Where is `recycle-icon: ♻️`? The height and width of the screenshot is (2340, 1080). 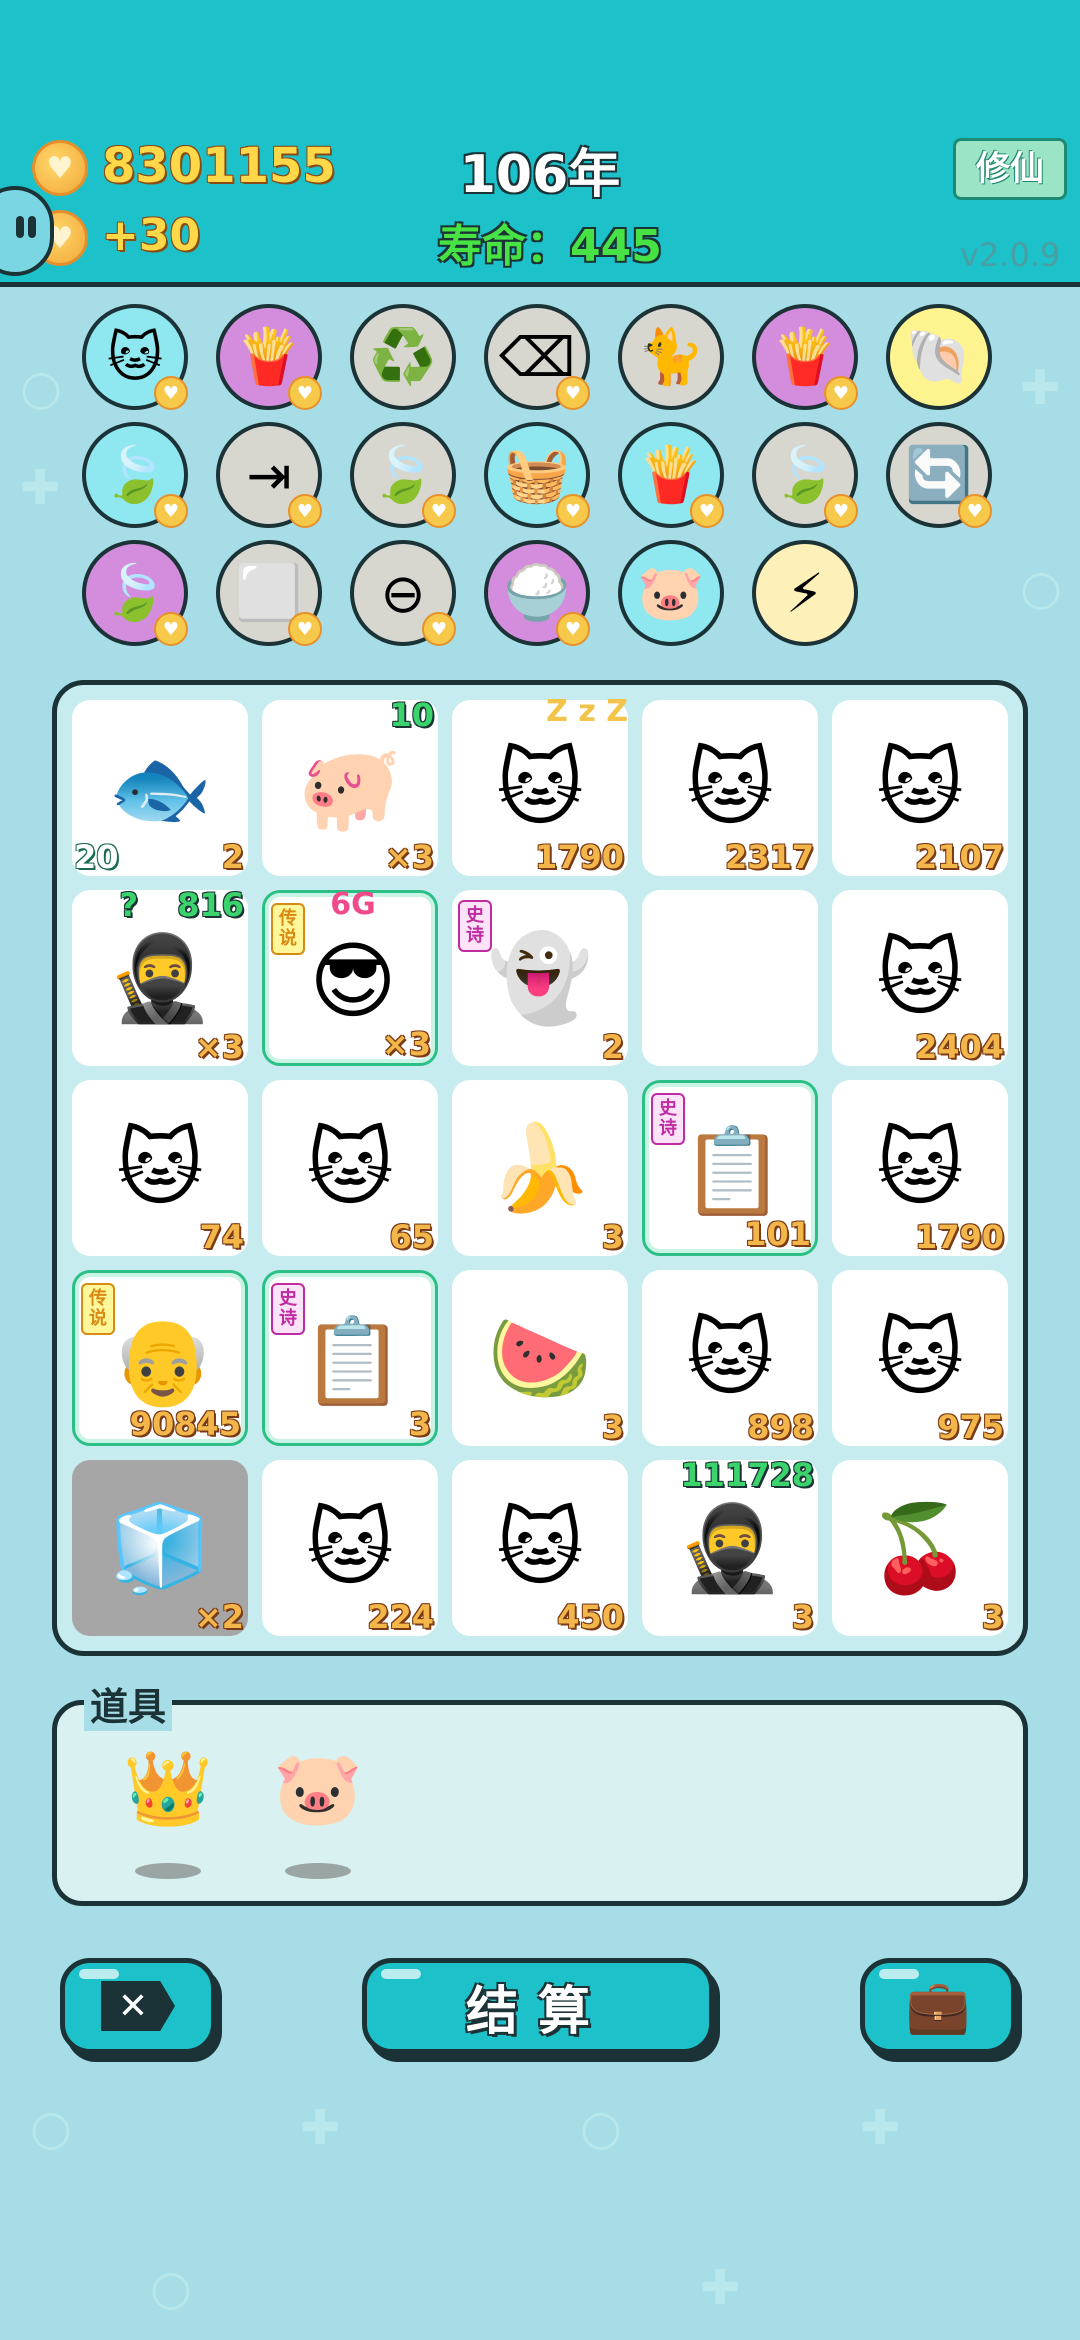
recycle-icon: ♻️ is located at coordinates (403, 357).